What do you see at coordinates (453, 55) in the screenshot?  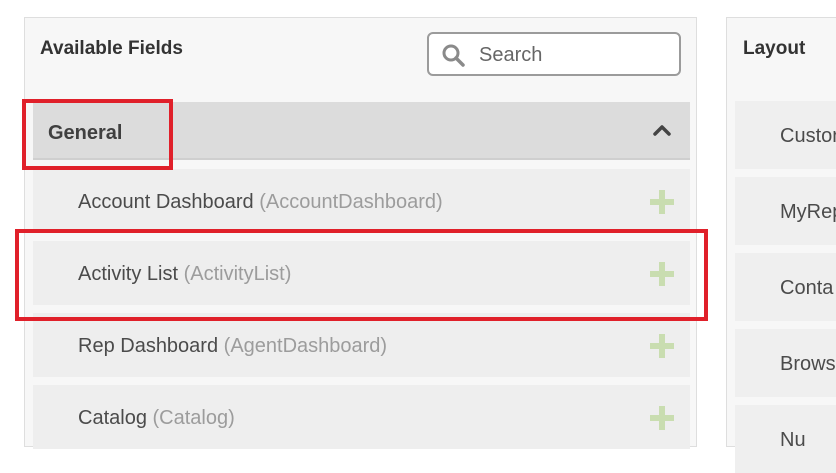 I see `search-icon` at bounding box center [453, 55].